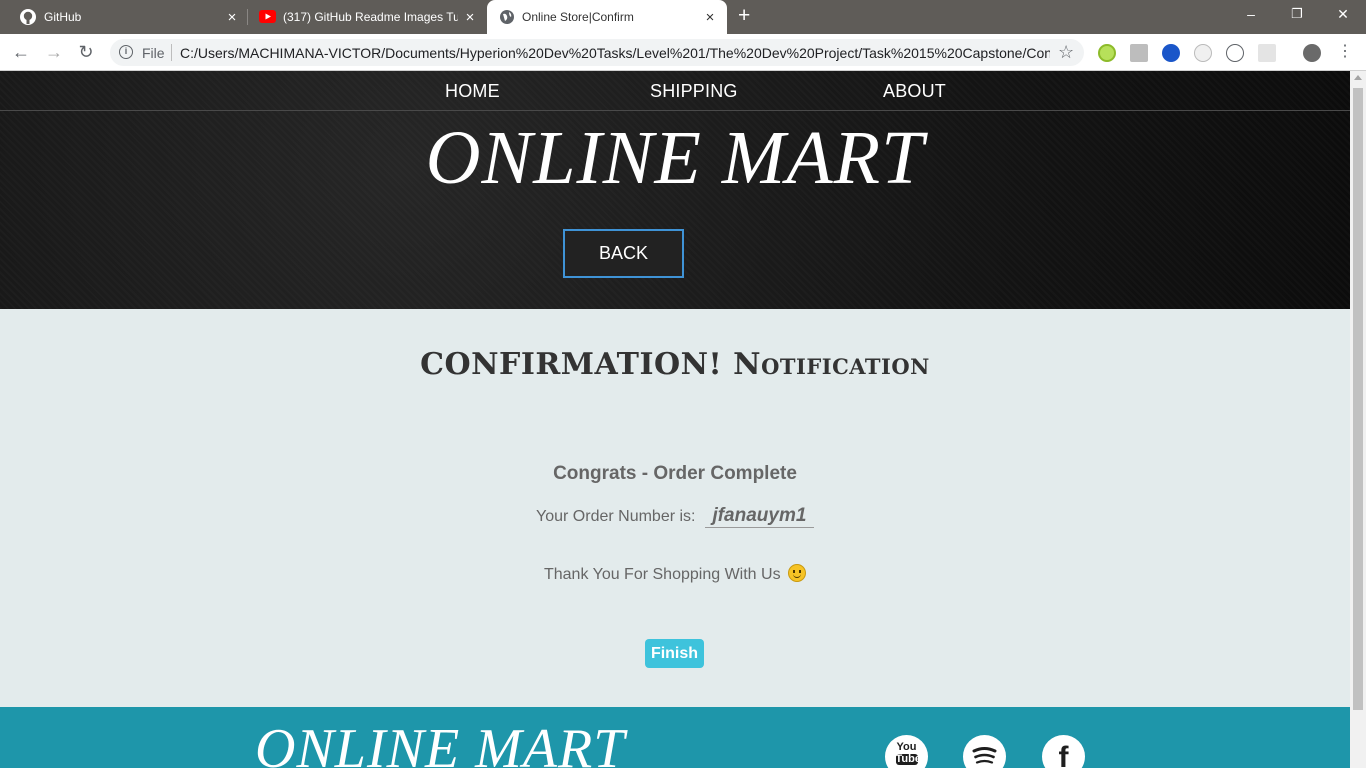  I want to click on scroll-thumb, so click(1358, 399).